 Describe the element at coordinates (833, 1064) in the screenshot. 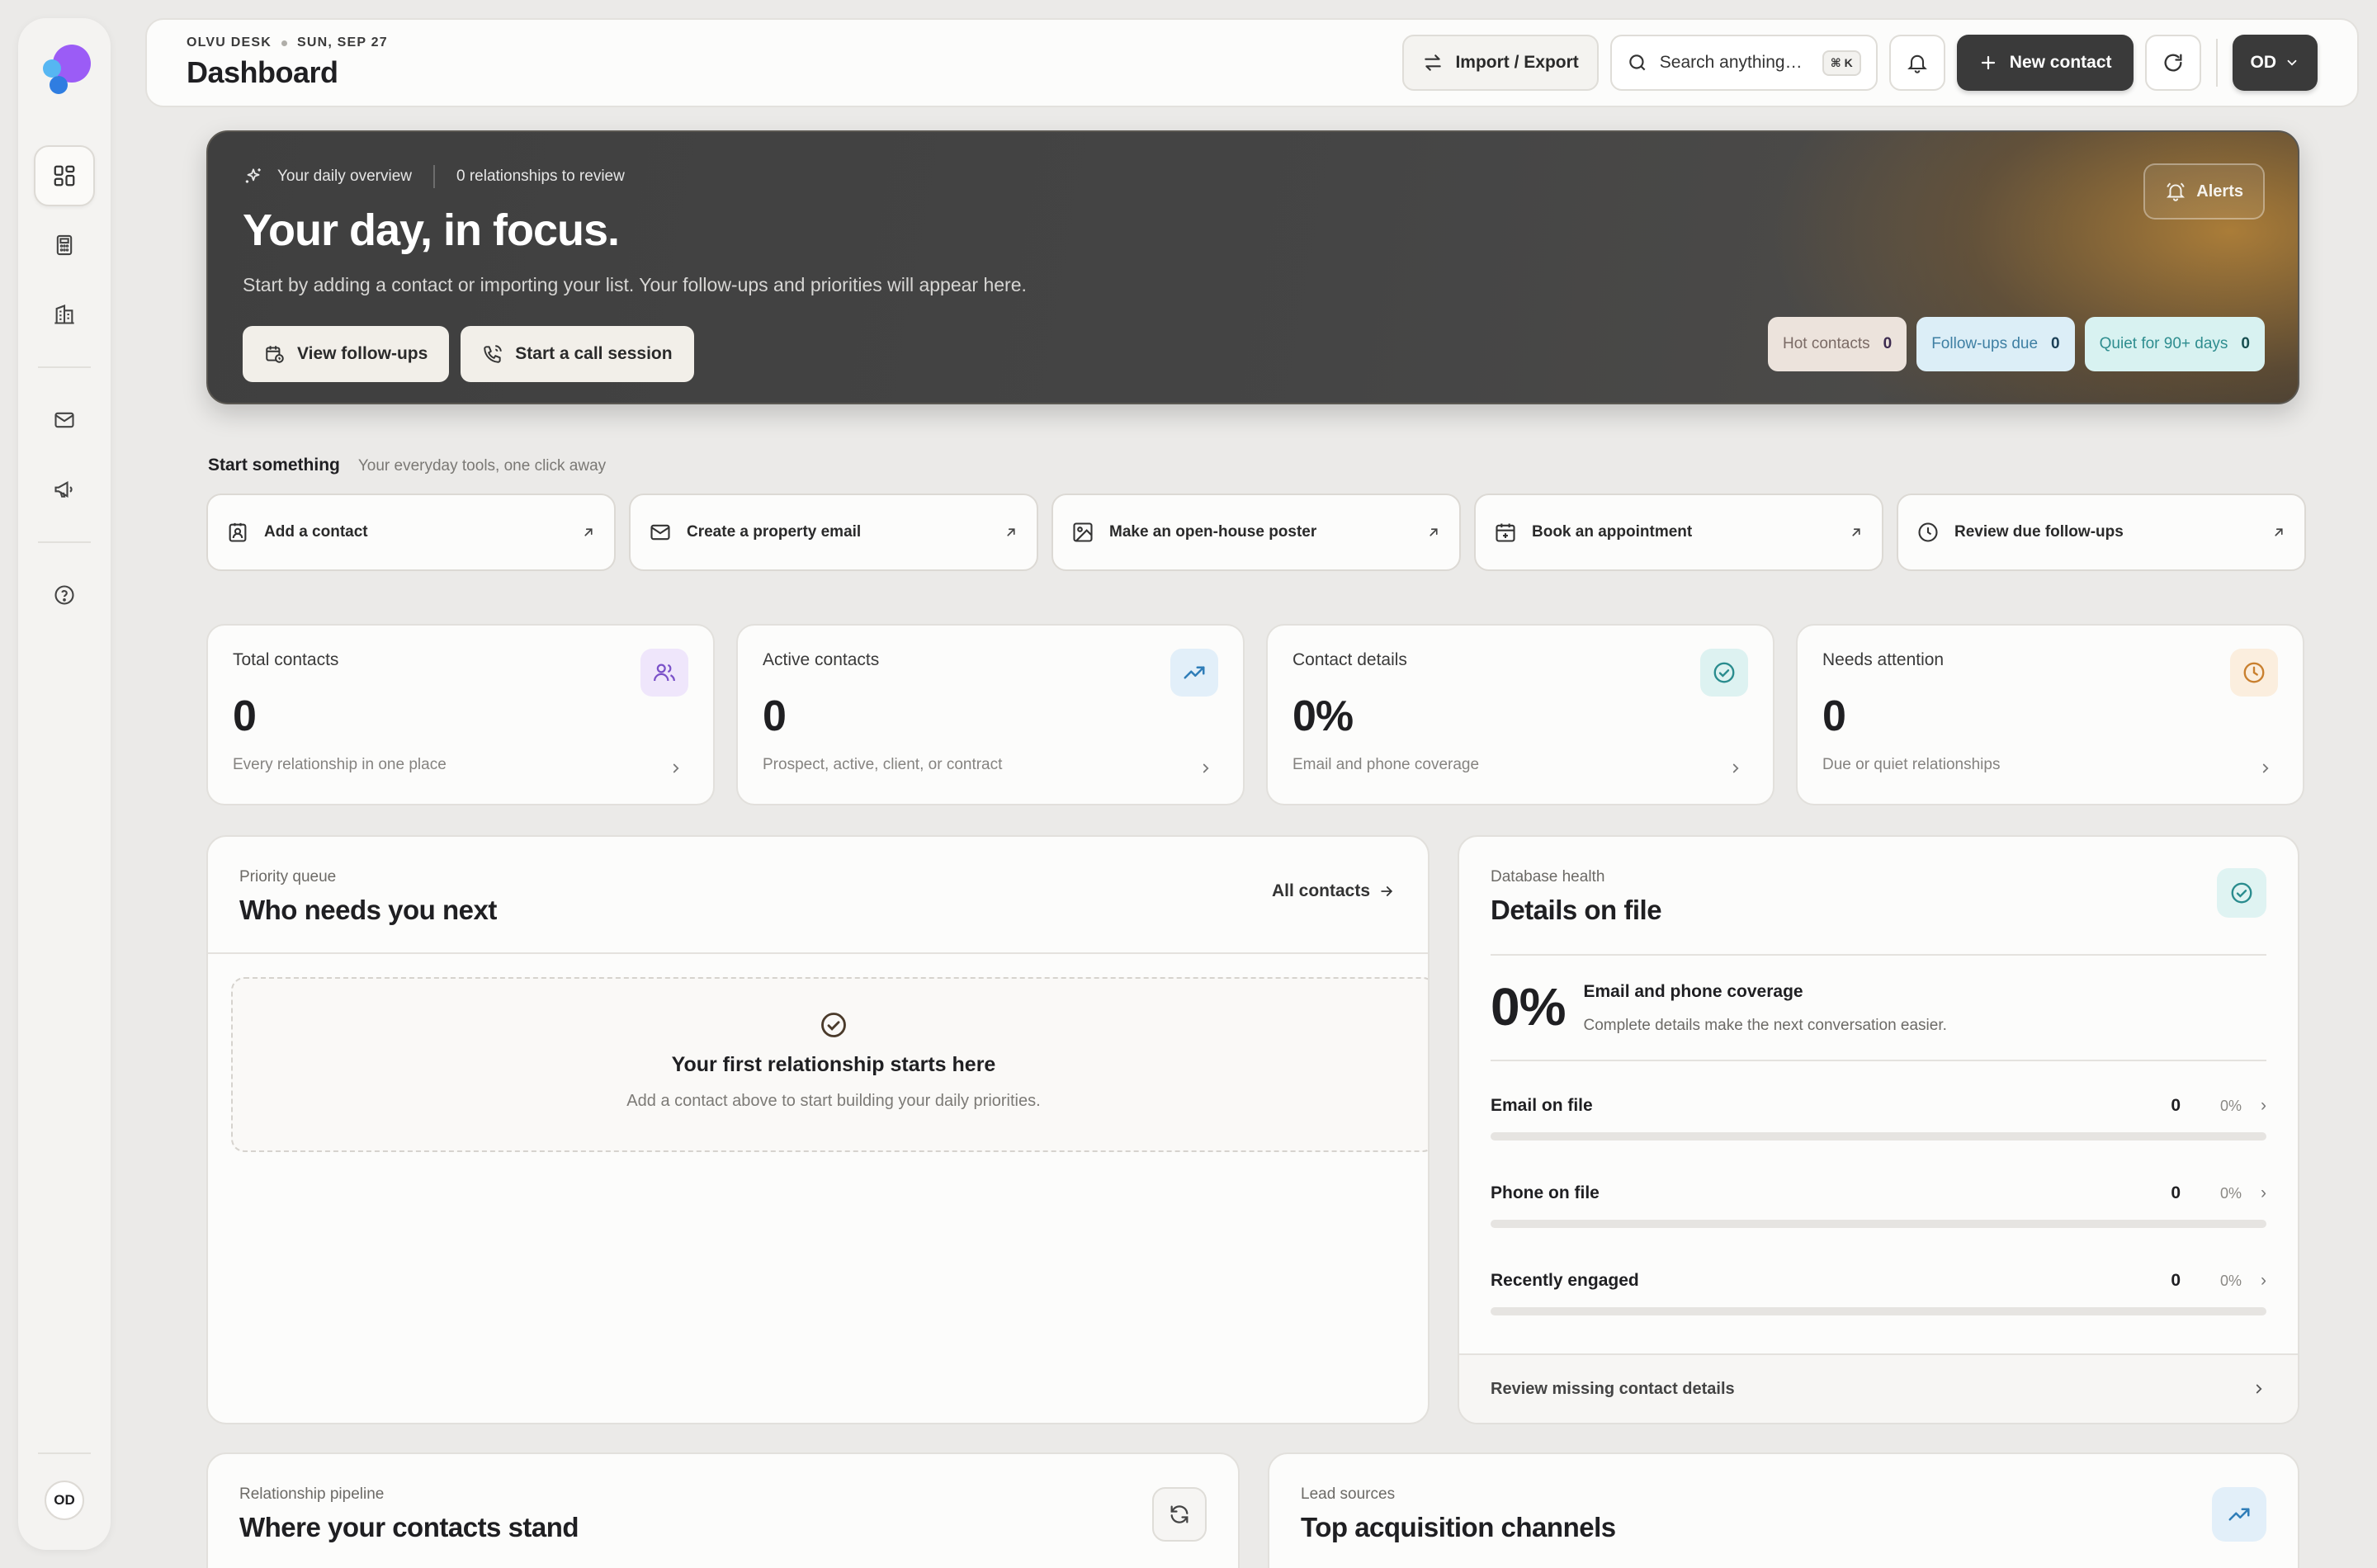

I see `empty-state-title: Your first relationship starts here` at that location.